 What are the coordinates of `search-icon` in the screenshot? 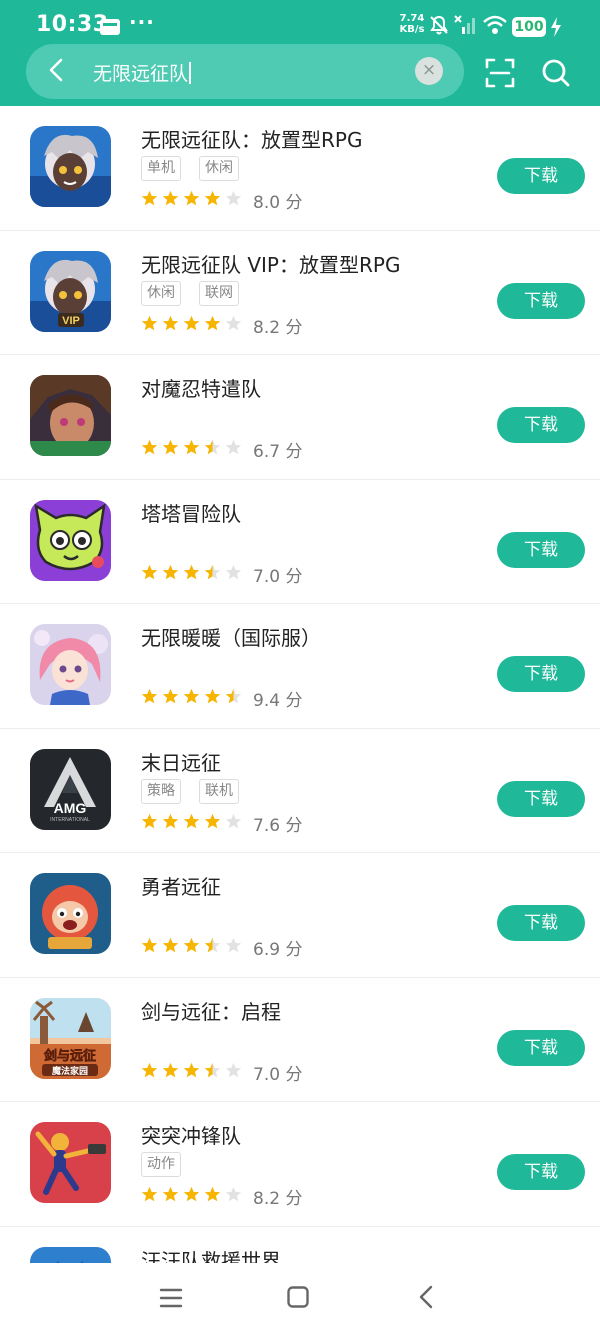 It's located at (556, 73).